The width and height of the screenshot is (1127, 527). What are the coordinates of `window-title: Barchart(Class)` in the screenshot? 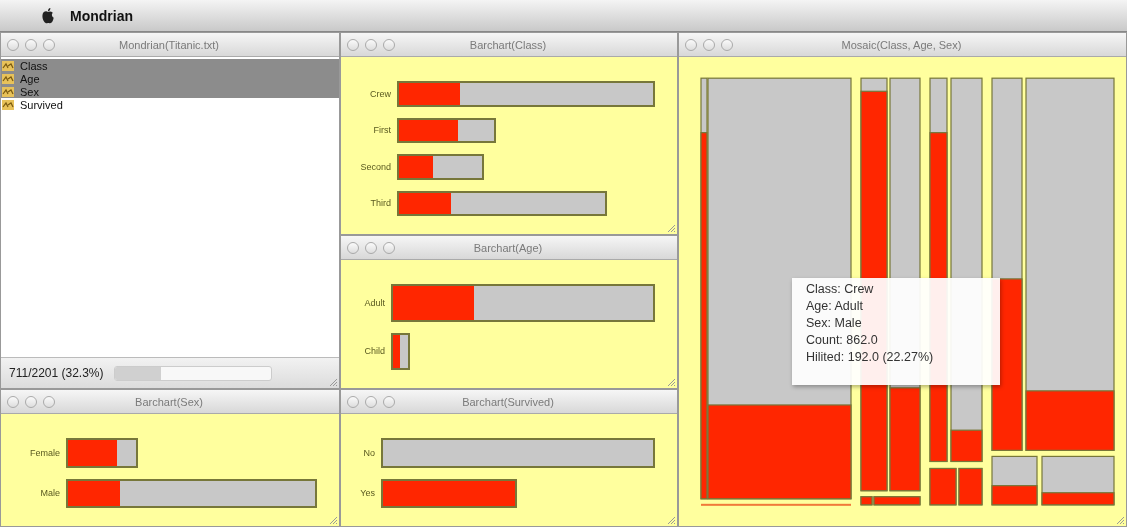 It's located at (508, 44).